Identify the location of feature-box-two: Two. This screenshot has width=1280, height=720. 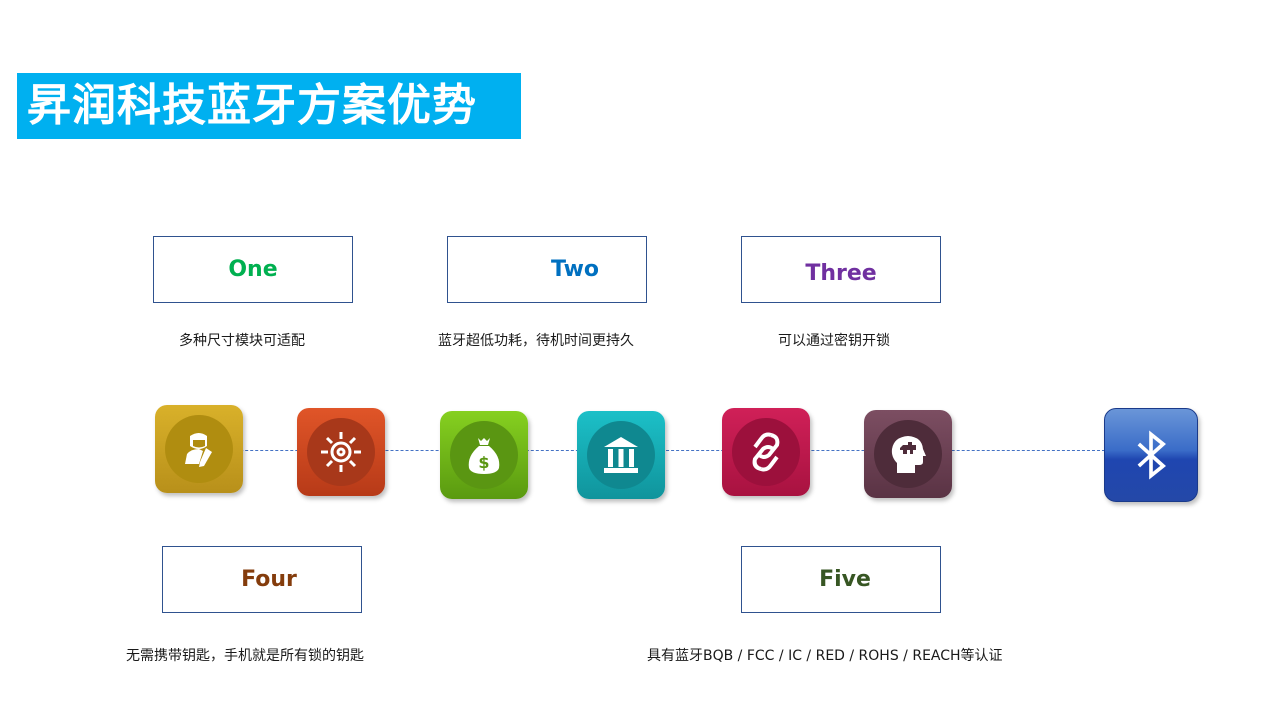
(547, 269).